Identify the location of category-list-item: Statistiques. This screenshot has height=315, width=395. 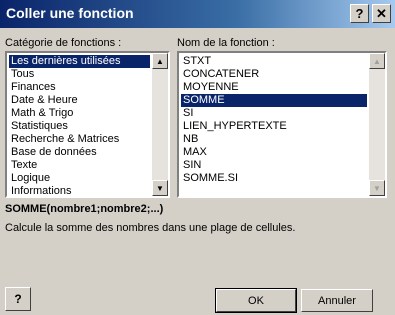
(79, 126).